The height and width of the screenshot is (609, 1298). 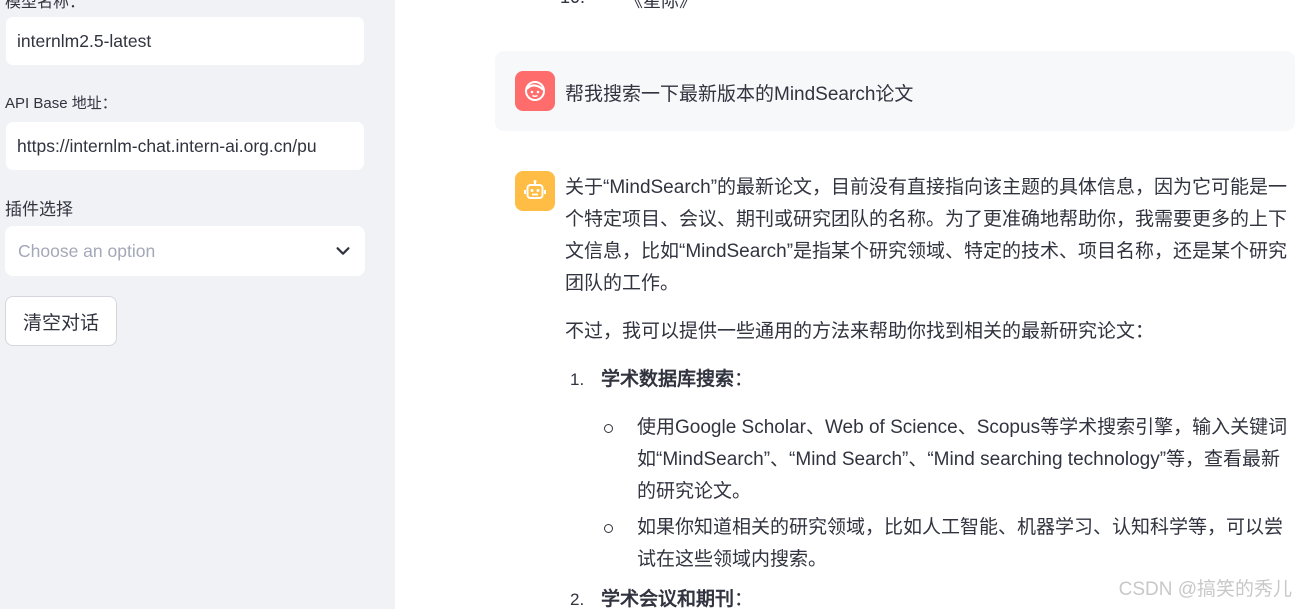 What do you see at coordinates (1205, 589) in the screenshot?
I see `watermark: CSDN @搞笑的秀儿` at bounding box center [1205, 589].